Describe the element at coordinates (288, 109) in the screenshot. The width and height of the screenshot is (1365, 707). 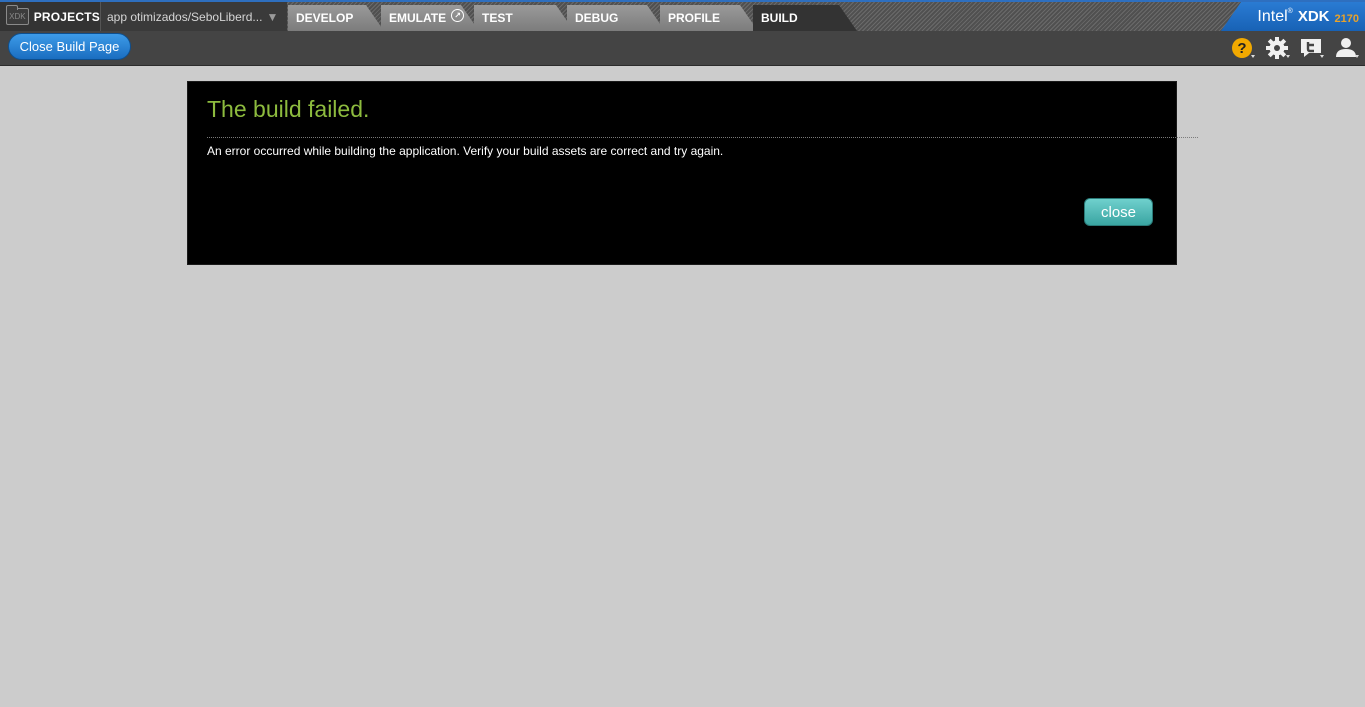
I see `dialog-title: The build failed.` at that location.